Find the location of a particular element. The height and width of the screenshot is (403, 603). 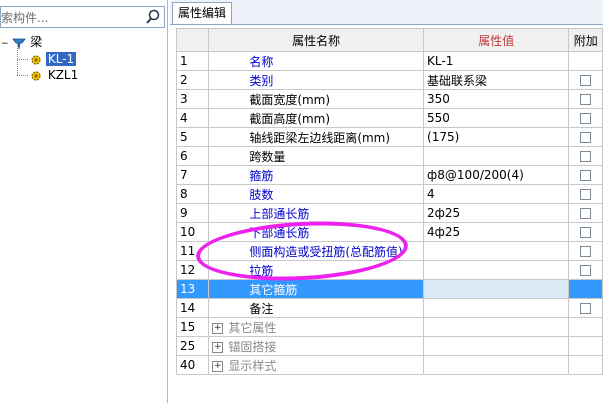

table-row: 40 + 显示样式 is located at coordinates (389, 365).